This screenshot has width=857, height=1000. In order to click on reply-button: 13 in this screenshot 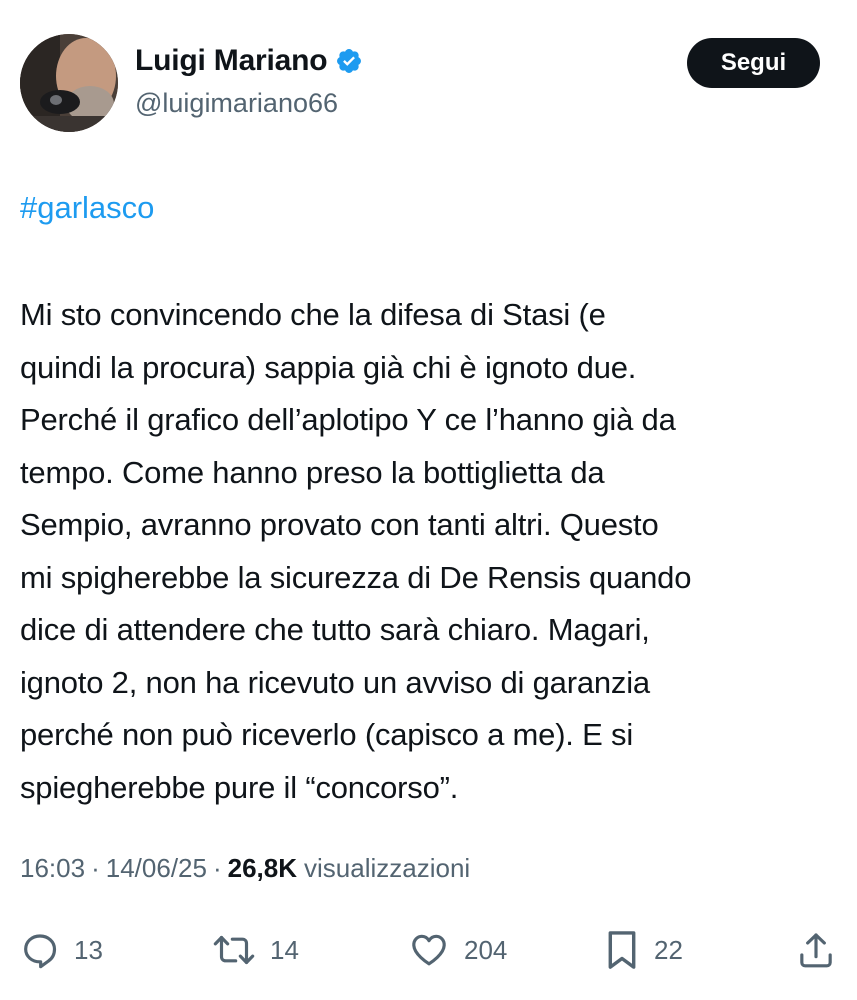, I will do `click(61, 950)`.